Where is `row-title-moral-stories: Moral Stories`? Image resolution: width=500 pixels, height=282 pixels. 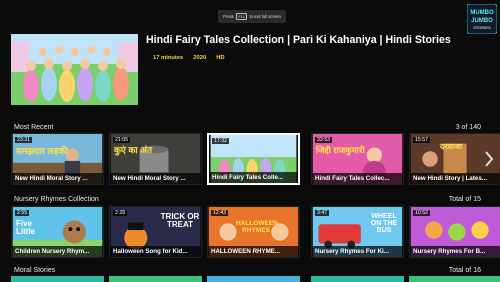 row-title-moral-stories: Moral Stories is located at coordinates (35, 270).